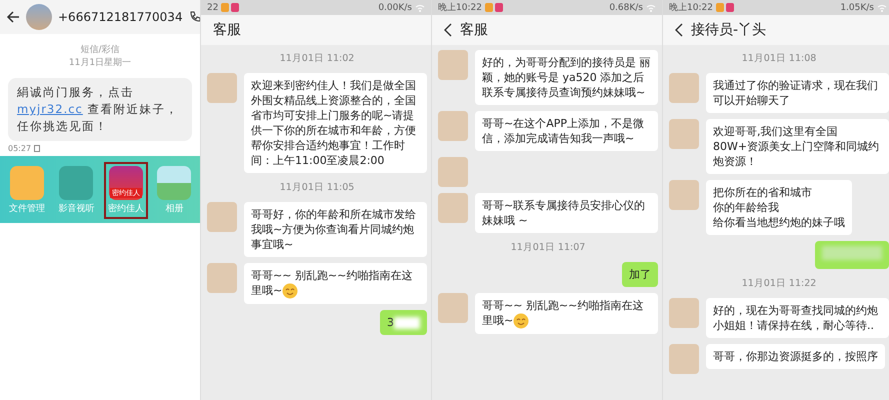 The width and height of the screenshot is (889, 400). I want to click on message-bubble: 哥哥~联系专属接待员安排心仪的妹妹哦 ~, so click(566, 213).